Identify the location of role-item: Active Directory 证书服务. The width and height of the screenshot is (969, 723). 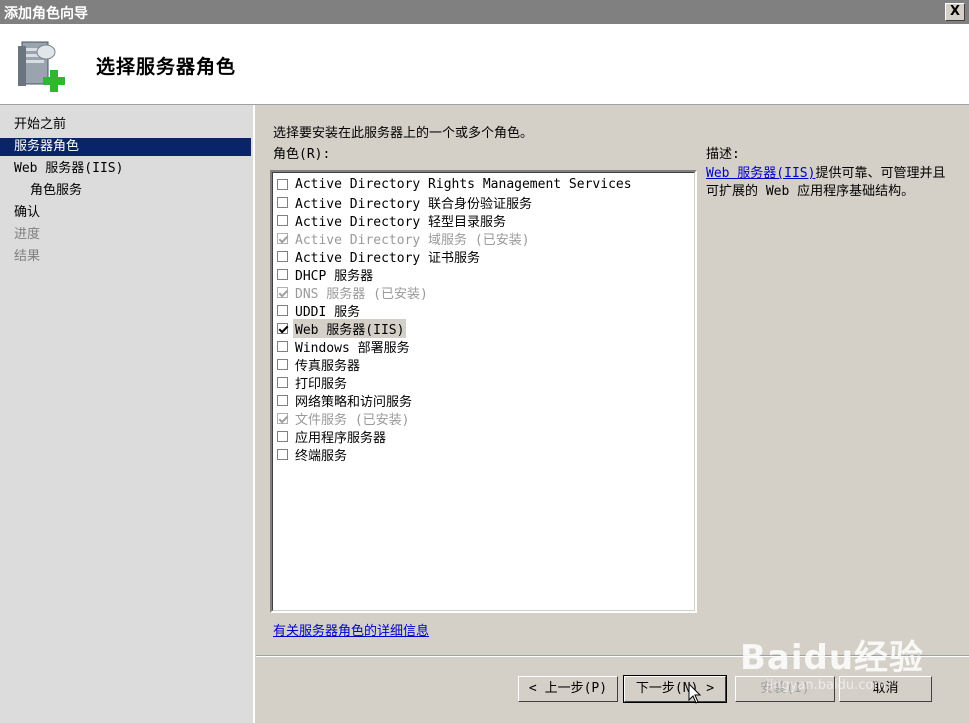
(379, 256).